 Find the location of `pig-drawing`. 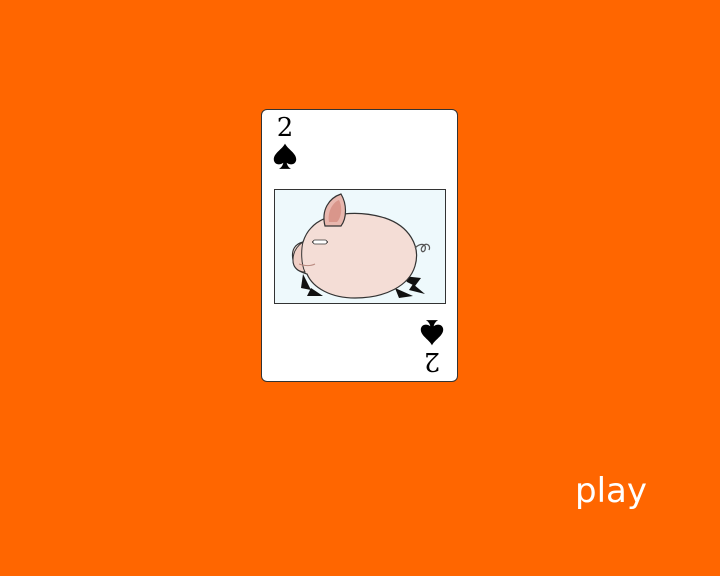

pig-drawing is located at coordinates (361, 246).